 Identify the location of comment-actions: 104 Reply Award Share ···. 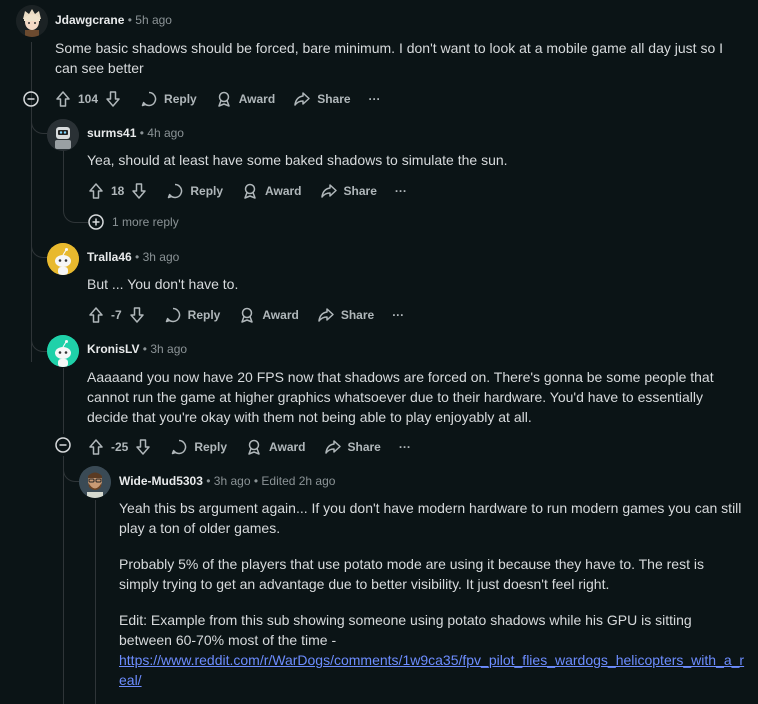
(226, 99).